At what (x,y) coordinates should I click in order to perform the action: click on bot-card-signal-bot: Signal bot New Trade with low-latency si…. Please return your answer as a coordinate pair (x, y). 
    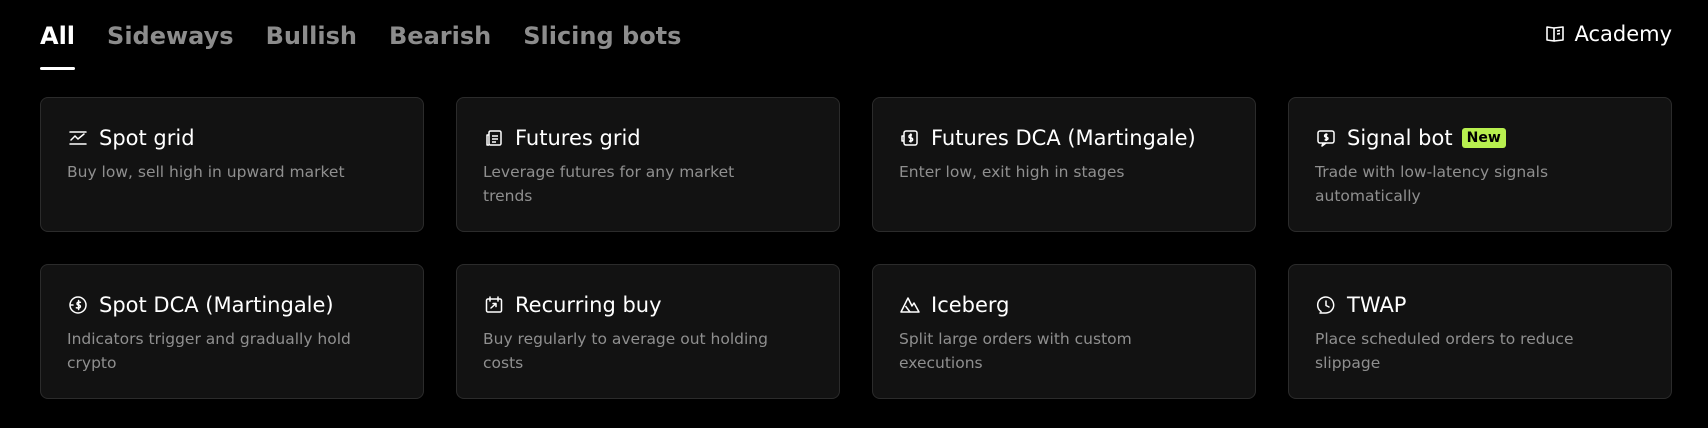
    Looking at the image, I should click on (1480, 164).